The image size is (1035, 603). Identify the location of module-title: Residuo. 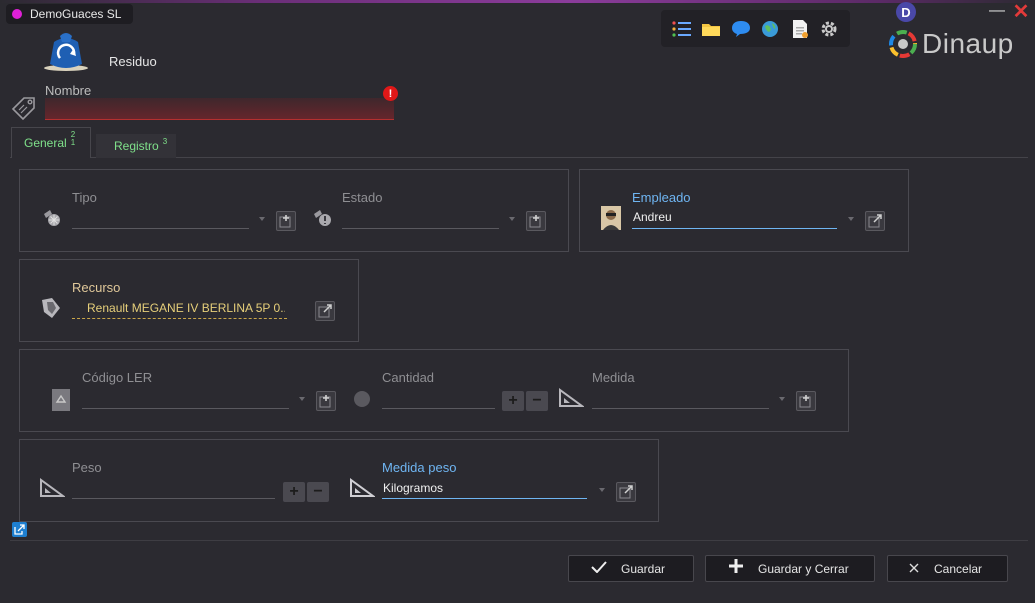
(133, 61).